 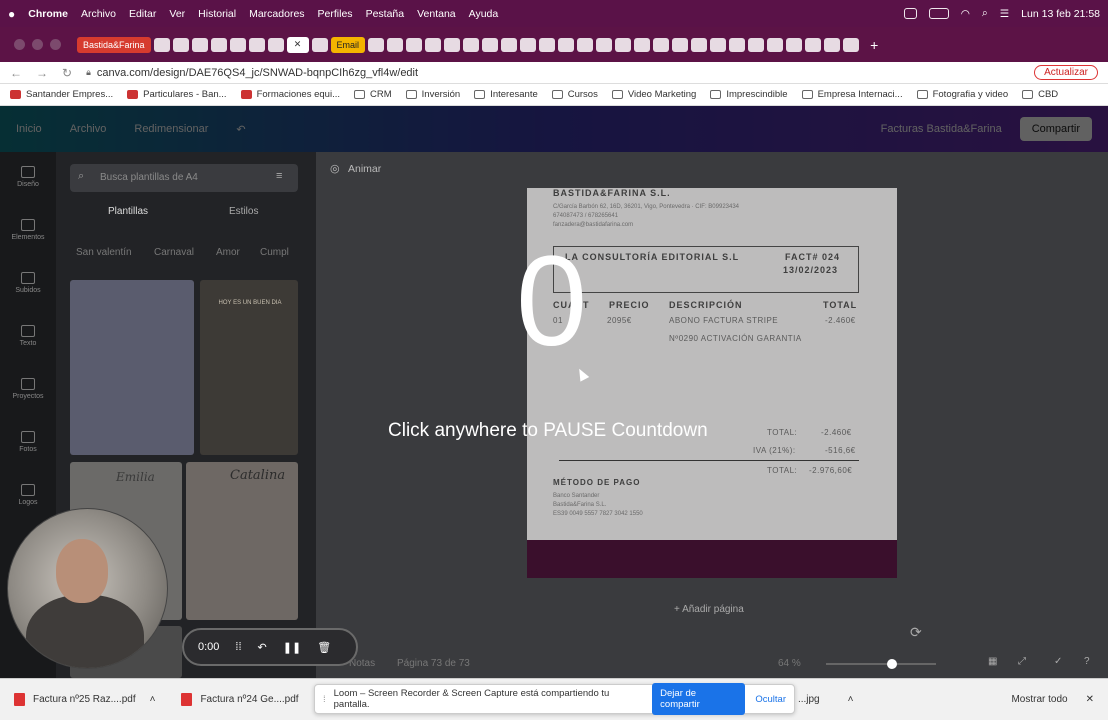 What do you see at coordinates (910, 13) in the screenshot?
I see `status-icon` at bounding box center [910, 13].